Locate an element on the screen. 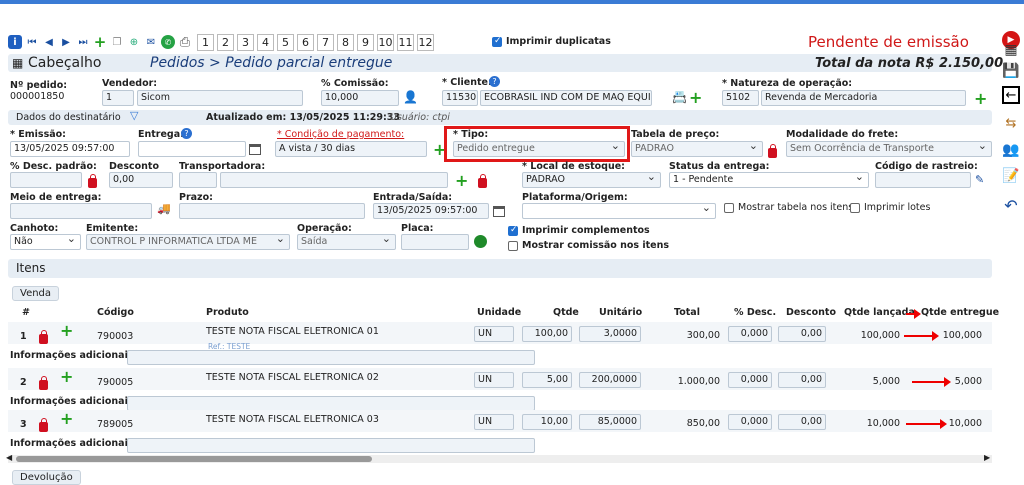 The height and width of the screenshot is (485, 1024). item-qty-input: 5,00 is located at coordinates (547, 380).